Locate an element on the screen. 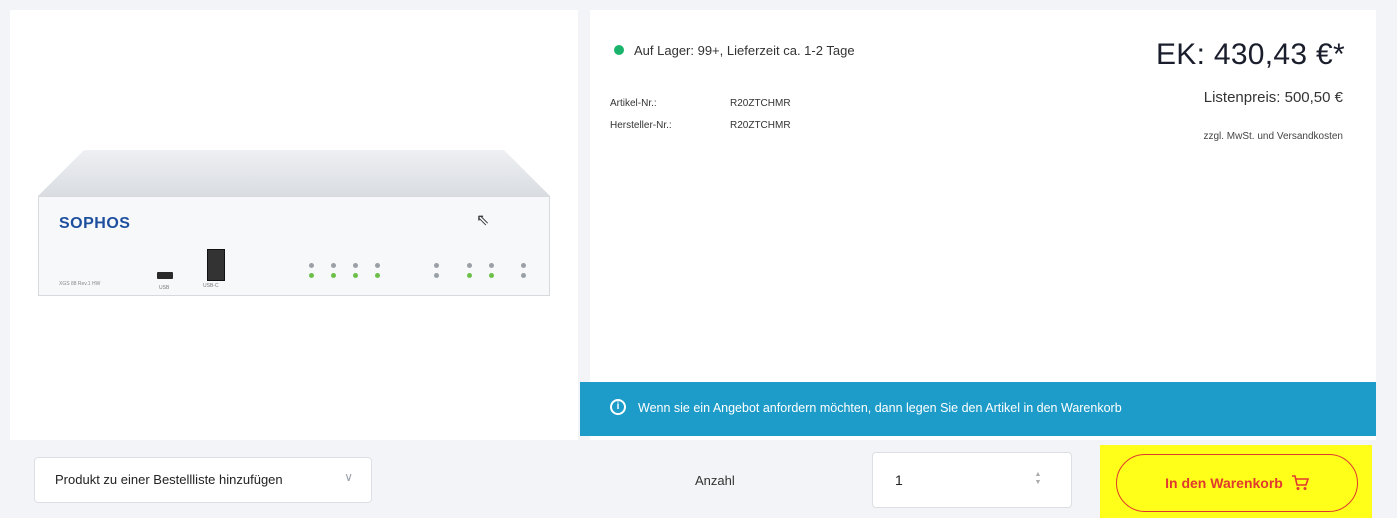 This screenshot has width=1397, height=518. console-port-icon is located at coordinates (216, 265).